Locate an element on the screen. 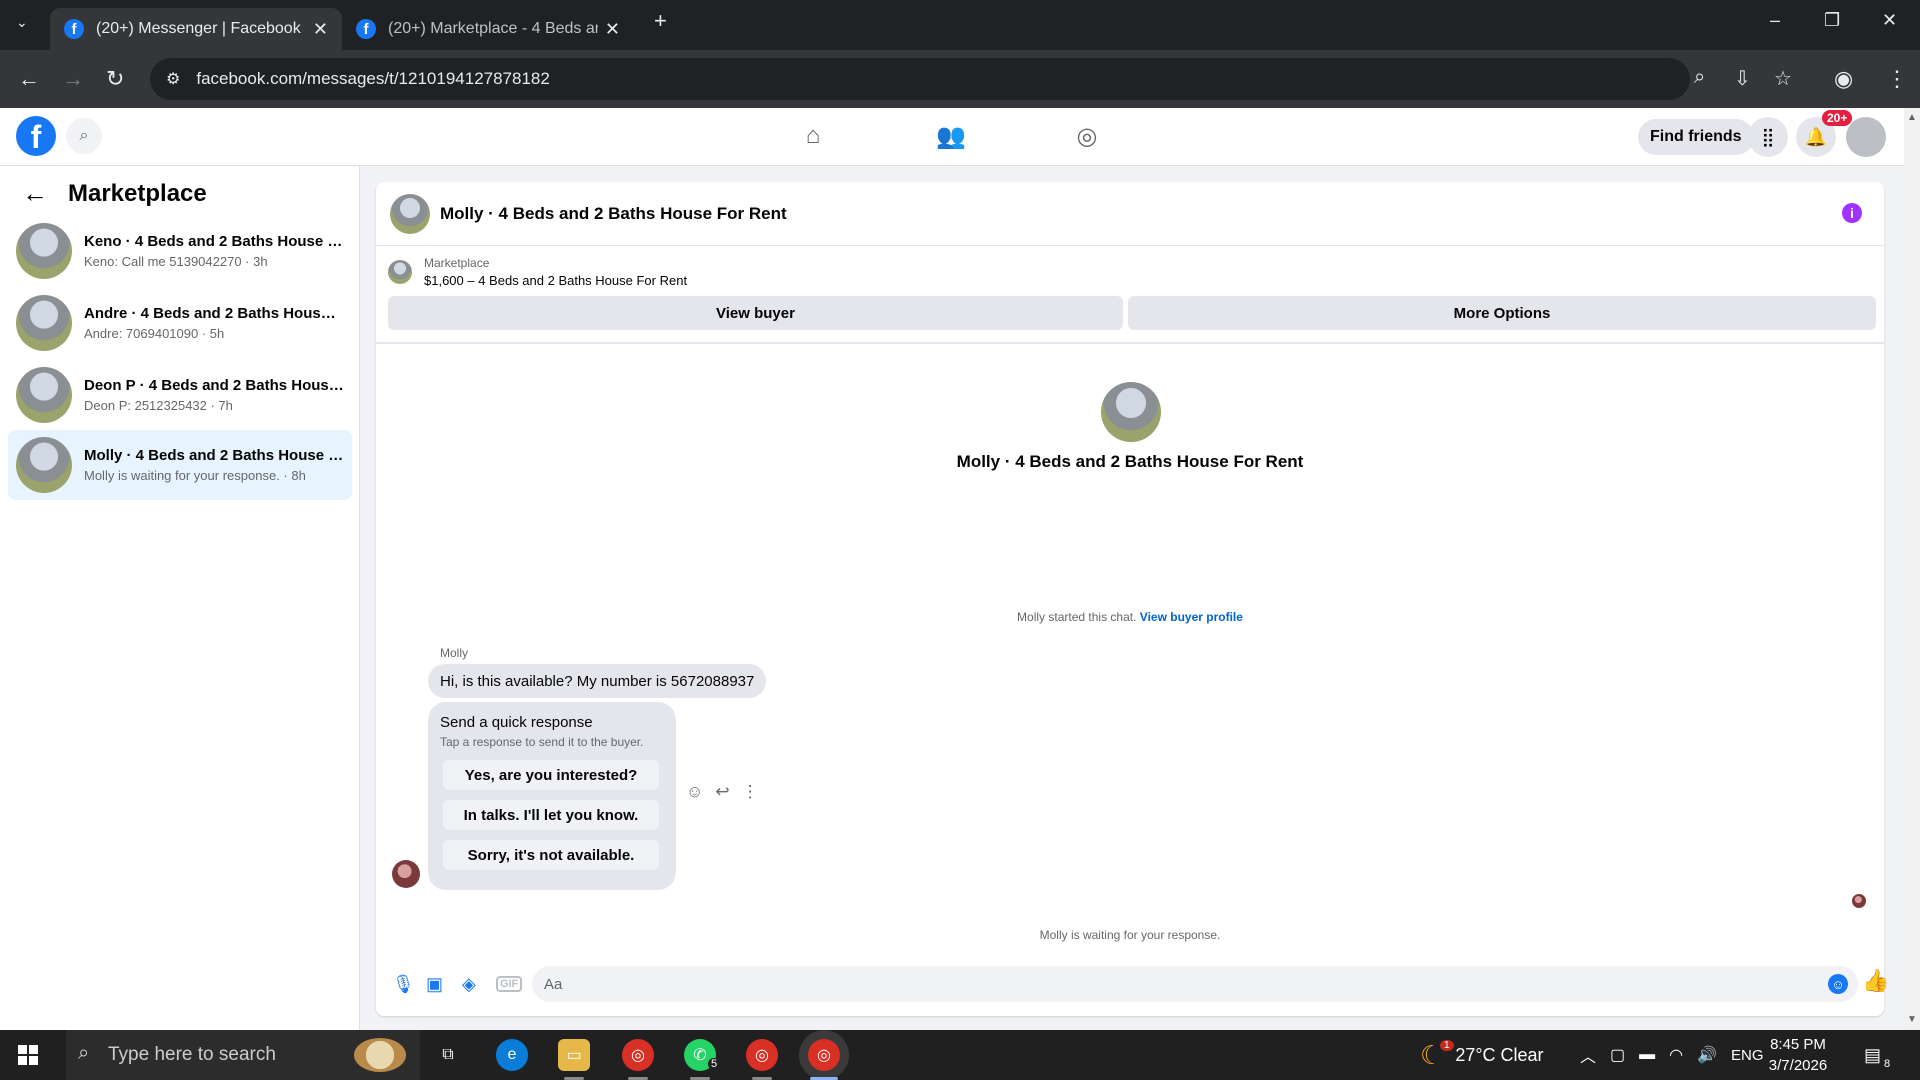 The image size is (1920, 1080). tab-title: (20+) Messenger | Facebook is located at coordinates (198, 28).